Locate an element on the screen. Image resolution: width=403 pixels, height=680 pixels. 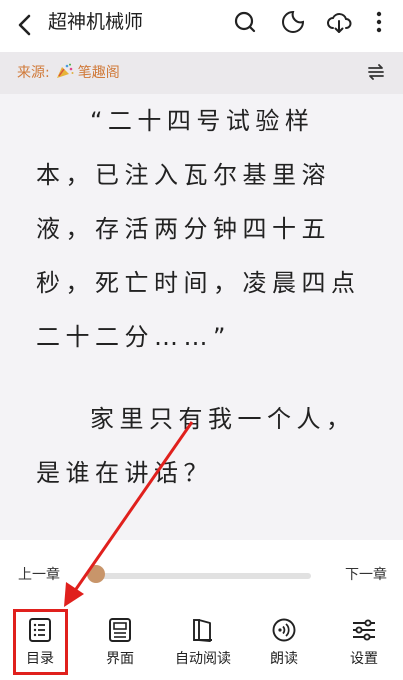
layout-tab-label: 界面 is located at coordinates (120, 659).